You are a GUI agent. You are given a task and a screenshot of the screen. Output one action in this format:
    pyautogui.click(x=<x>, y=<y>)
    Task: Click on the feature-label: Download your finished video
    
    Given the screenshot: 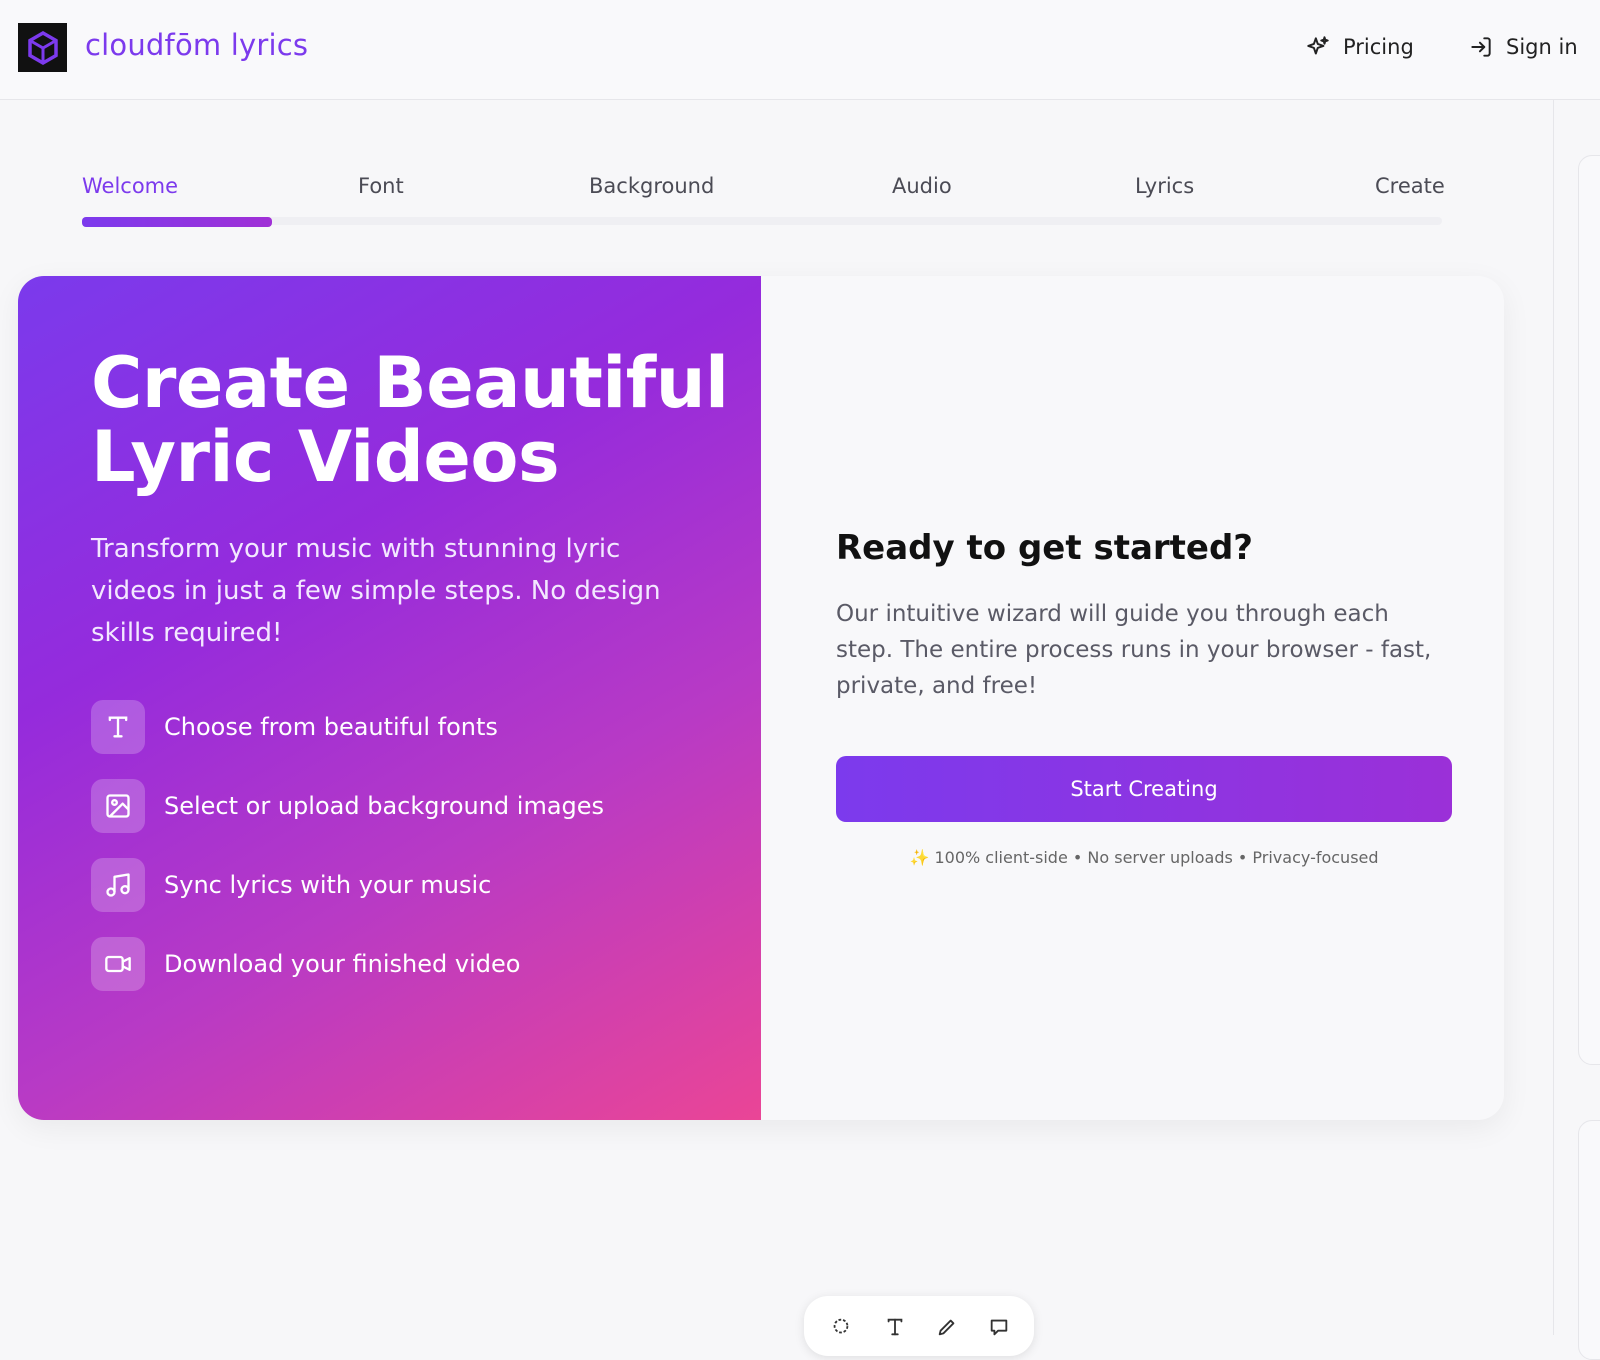 What is the action you would take?
    pyautogui.click(x=342, y=964)
    